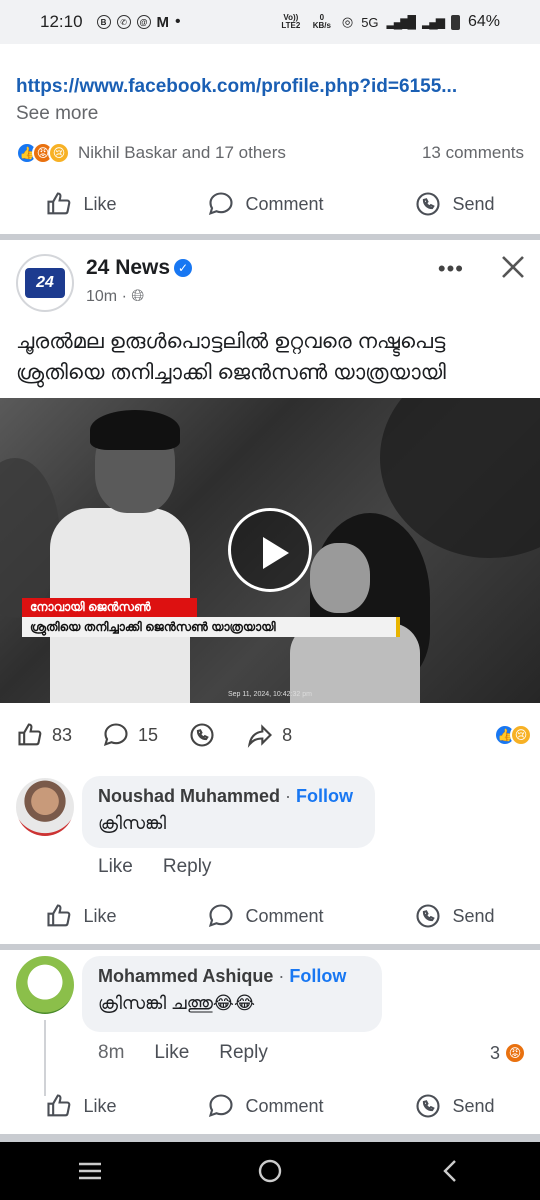 This screenshot has height=1200, width=540. Describe the element at coordinates (340, 578) in the screenshot. I see `person-right-face` at that location.